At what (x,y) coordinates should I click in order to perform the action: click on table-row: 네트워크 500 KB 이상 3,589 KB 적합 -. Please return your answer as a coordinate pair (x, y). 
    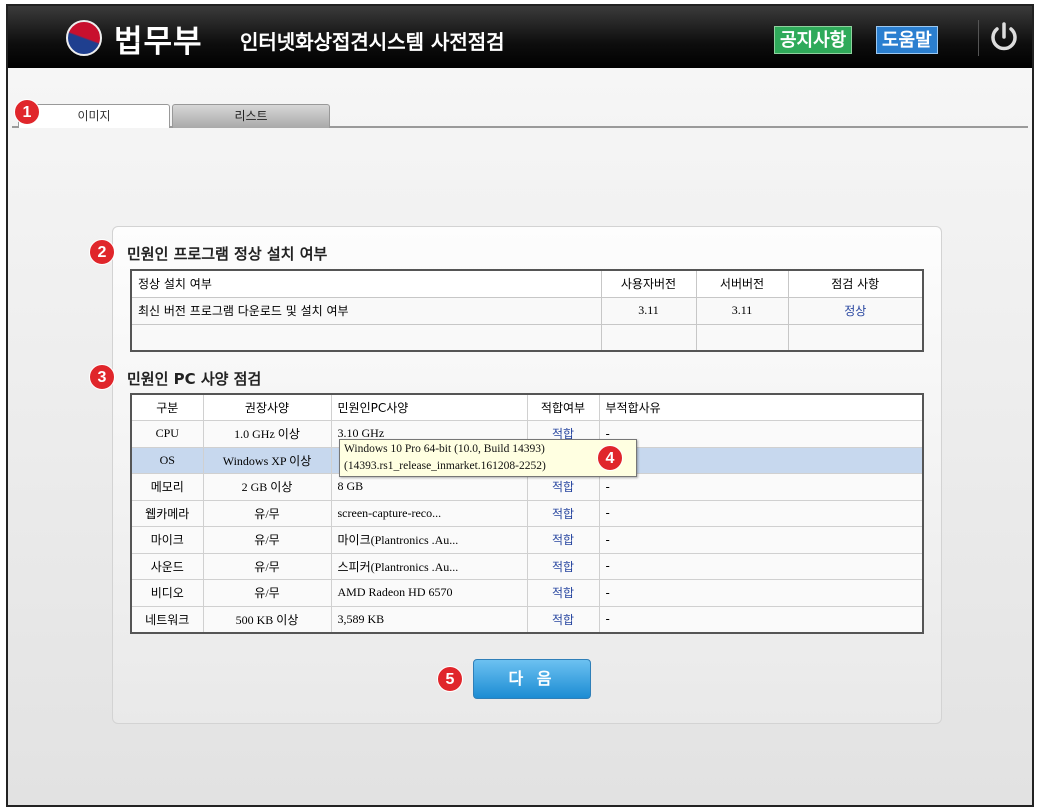
    Looking at the image, I should click on (527, 619).